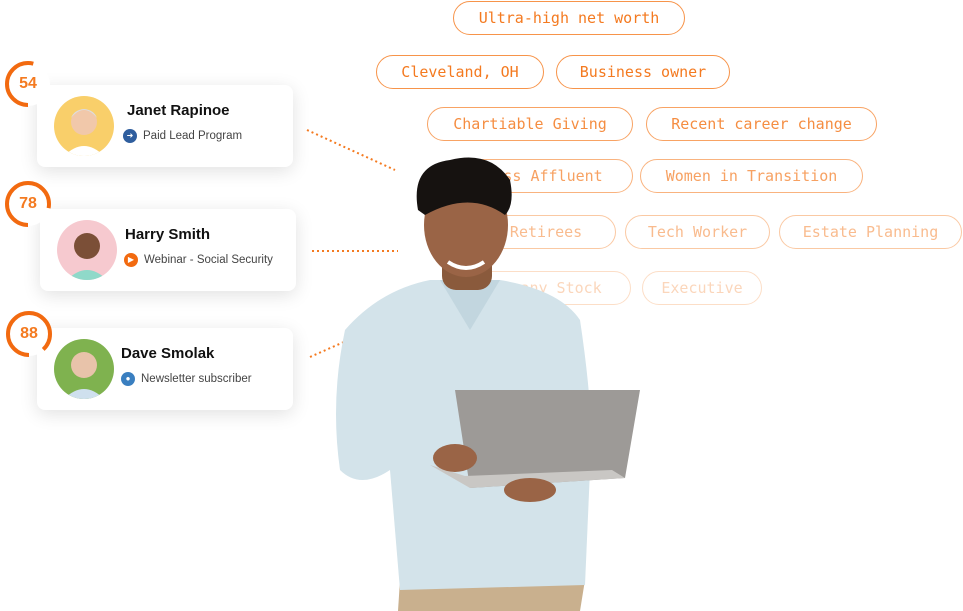 This screenshot has width=963, height=611. I want to click on lead-score: 78, so click(28, 203).